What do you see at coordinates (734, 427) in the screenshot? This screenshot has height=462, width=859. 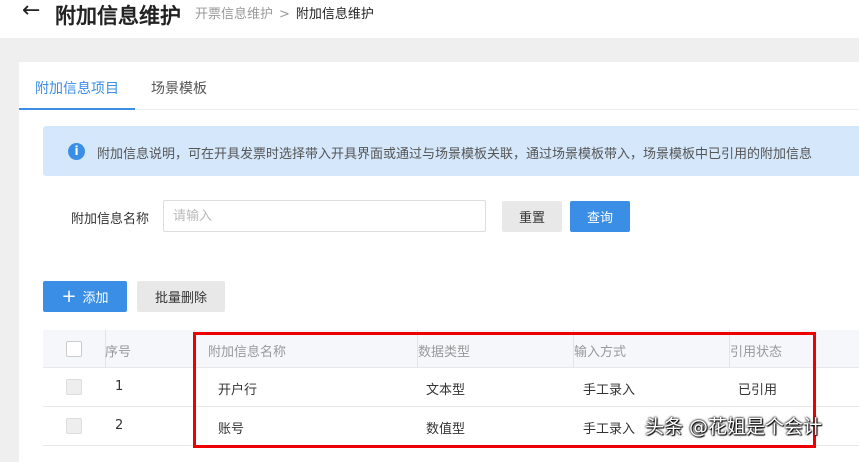 I see `watermark: 头条 @花姐是个会计` at bounding box center [734, 427].